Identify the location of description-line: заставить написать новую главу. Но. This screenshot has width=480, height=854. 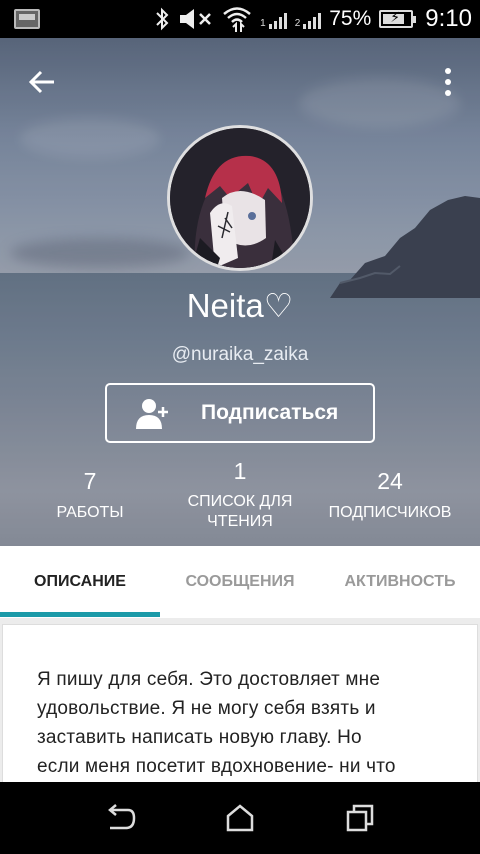
(199, 737).